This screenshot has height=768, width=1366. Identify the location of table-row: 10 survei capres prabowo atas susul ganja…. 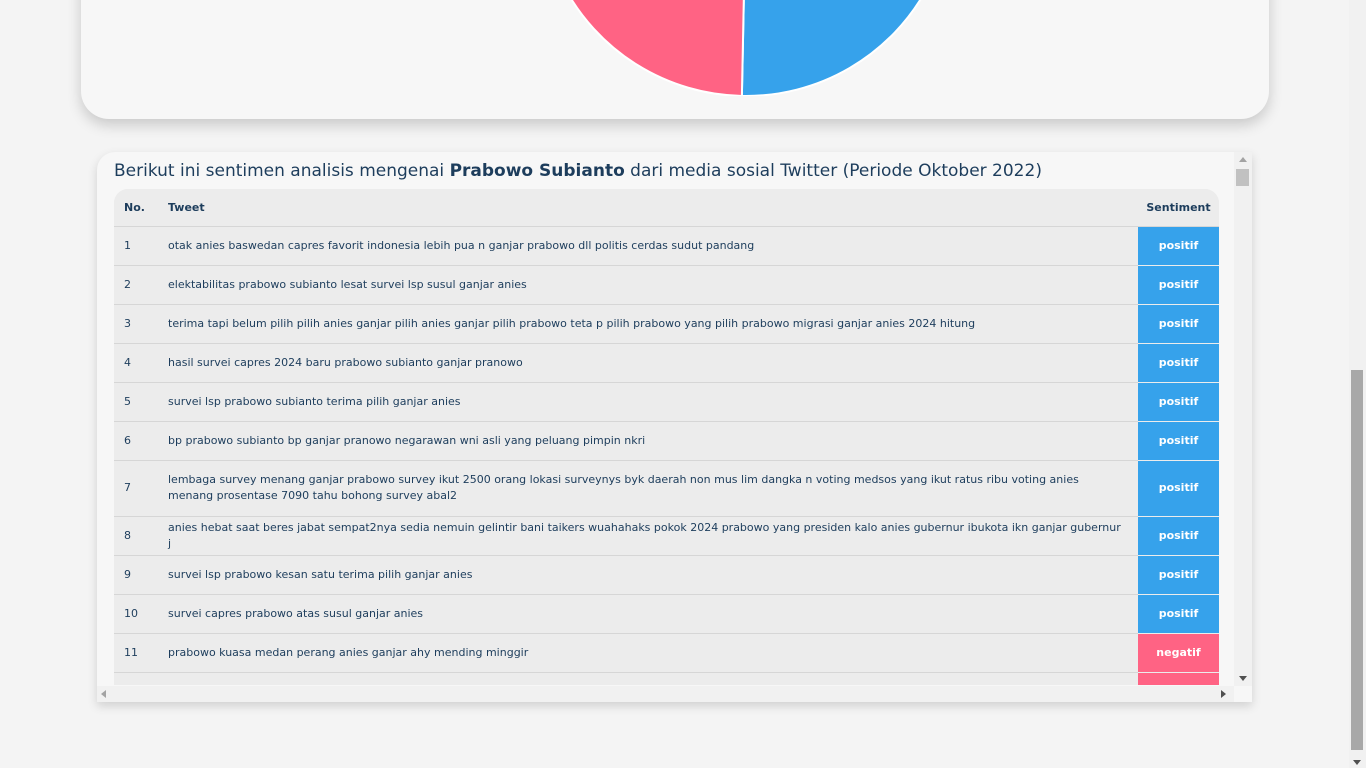
(666, 614).